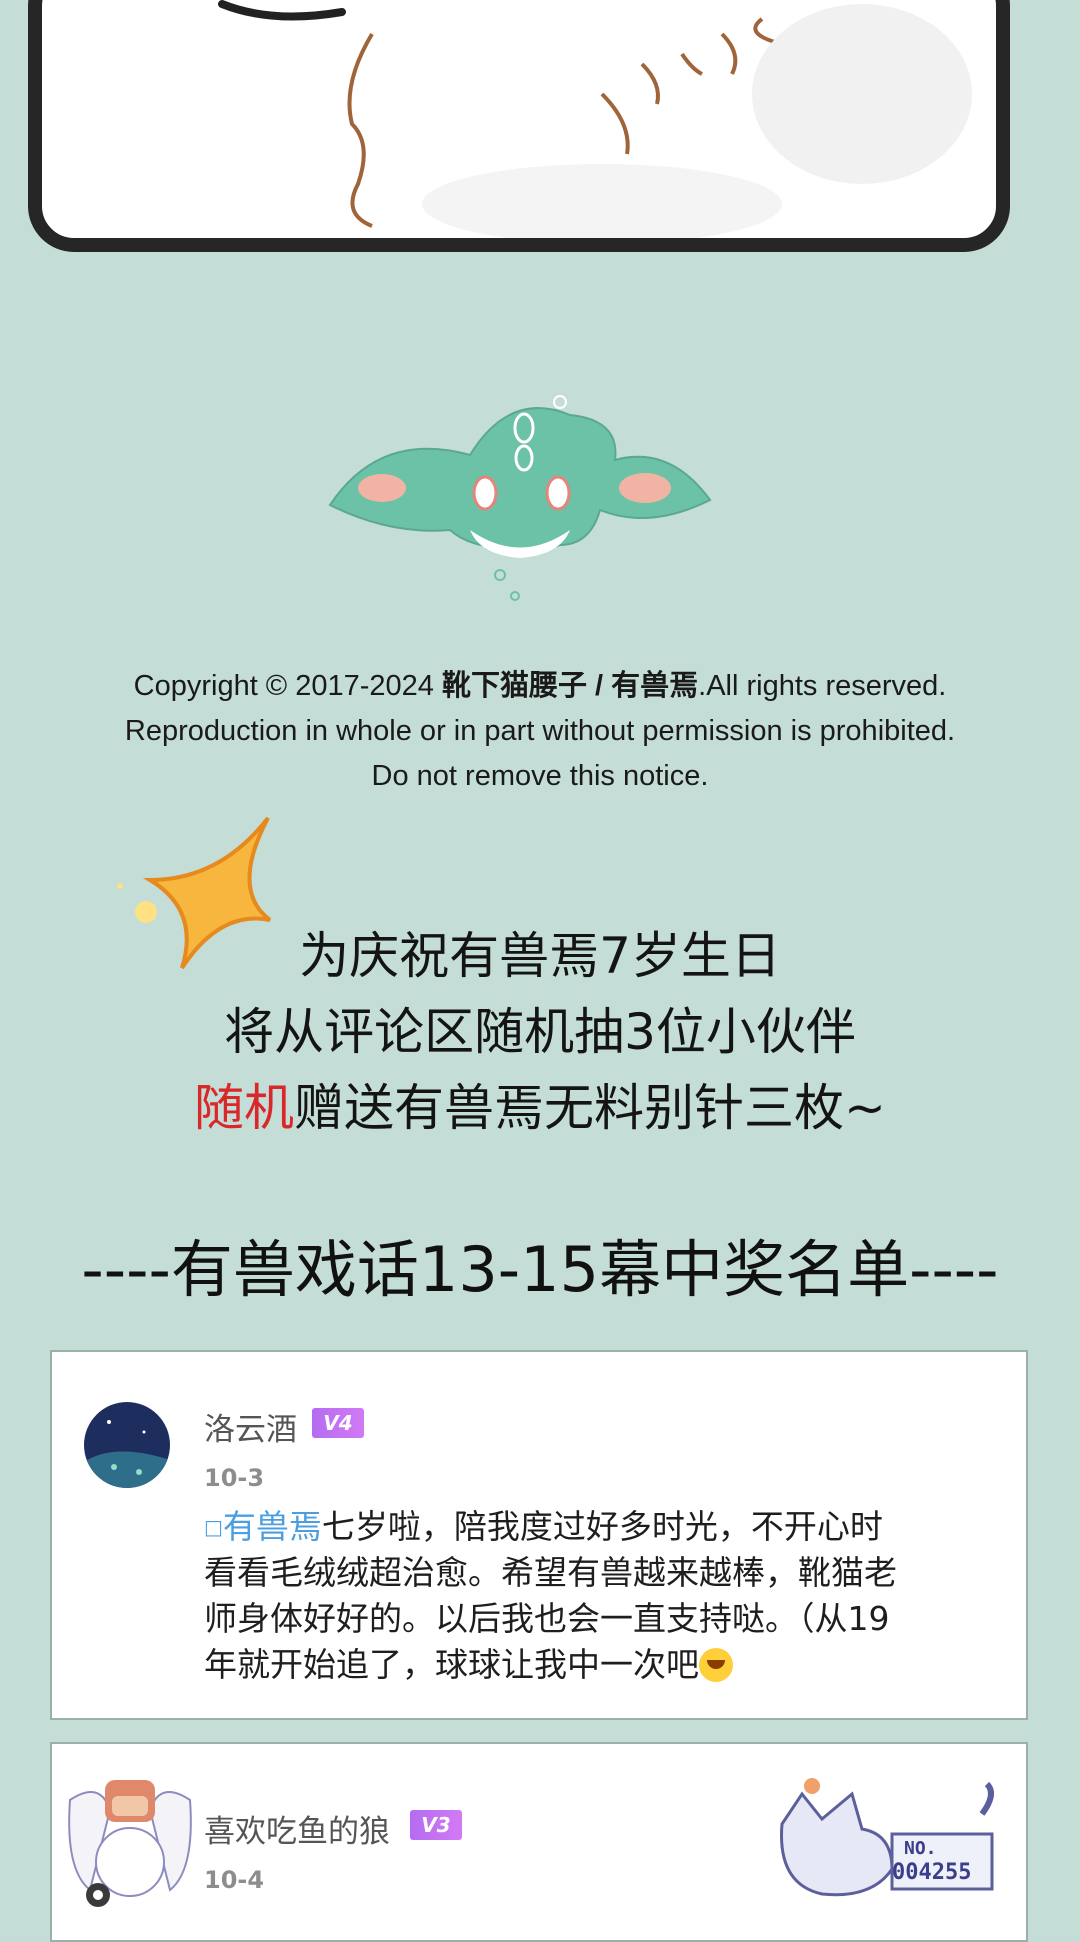 The width and height of the screenshot is (1080, 1942). I want to click on winners-title: ----有兽戏话13-15幕中奖名单----, so click(540, 1269).